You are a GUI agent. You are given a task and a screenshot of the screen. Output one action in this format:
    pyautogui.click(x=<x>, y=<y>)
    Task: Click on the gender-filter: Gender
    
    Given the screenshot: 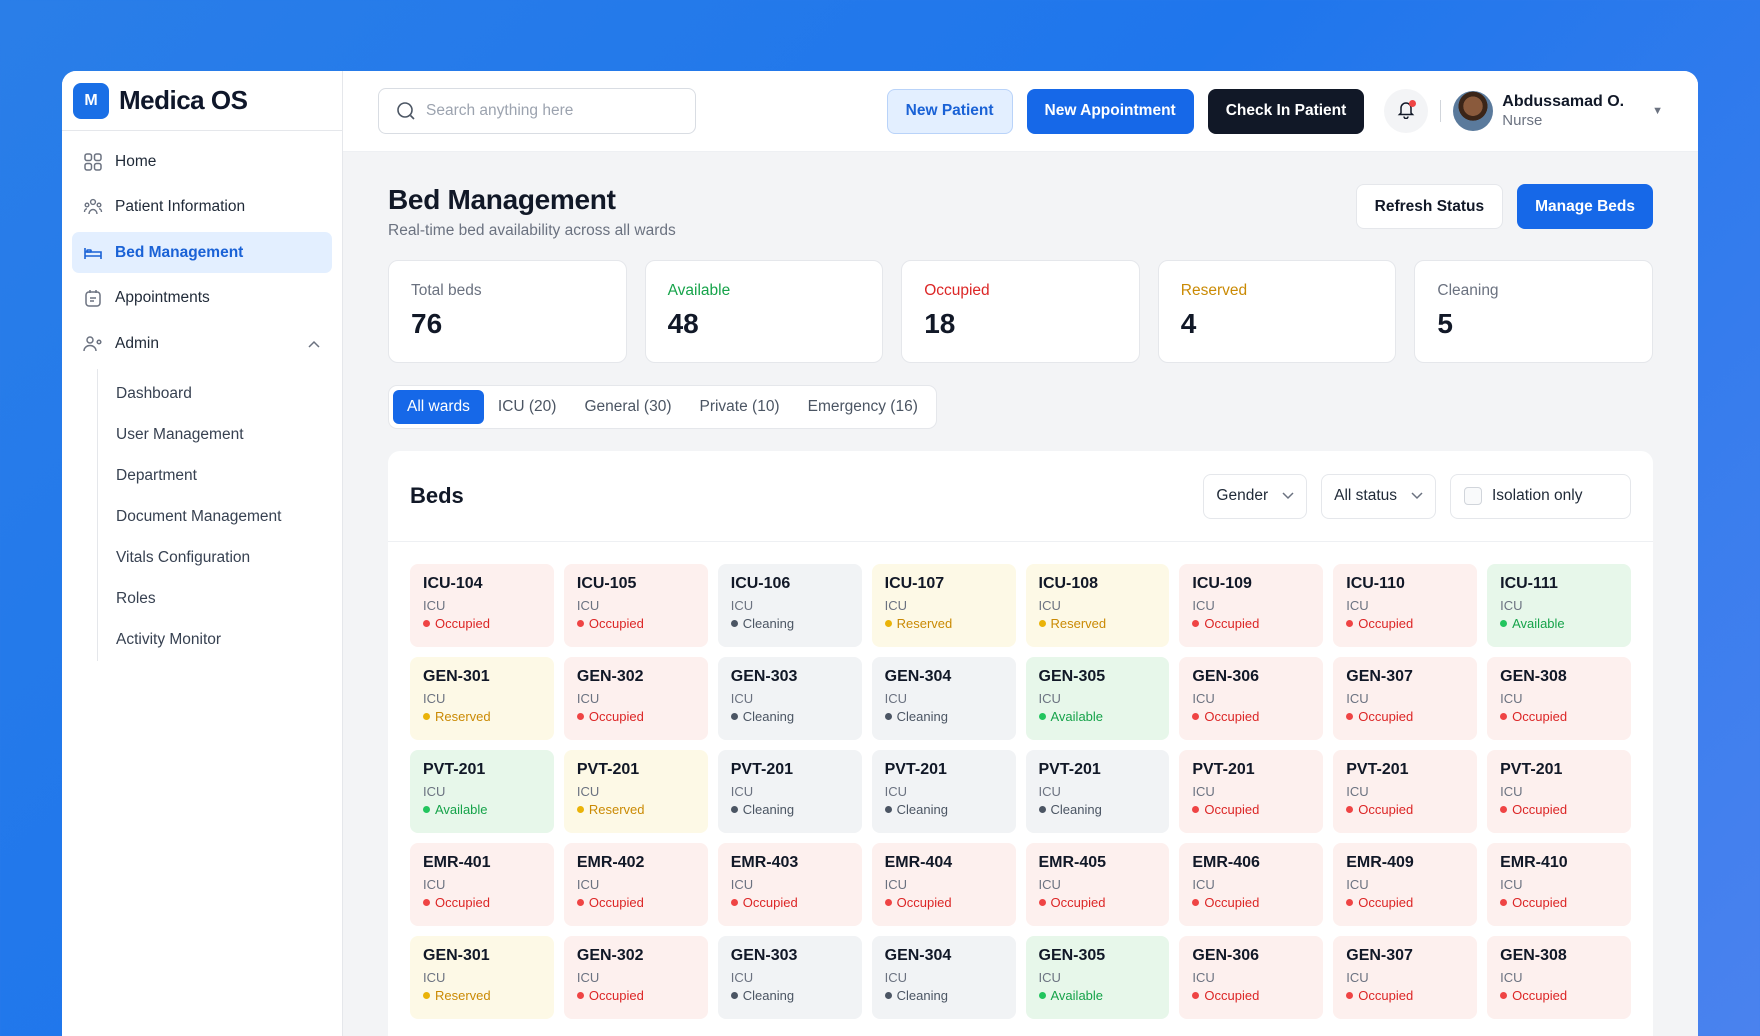 What is the action you would take?
    pyautogui.click(x=1255, y=496)
    